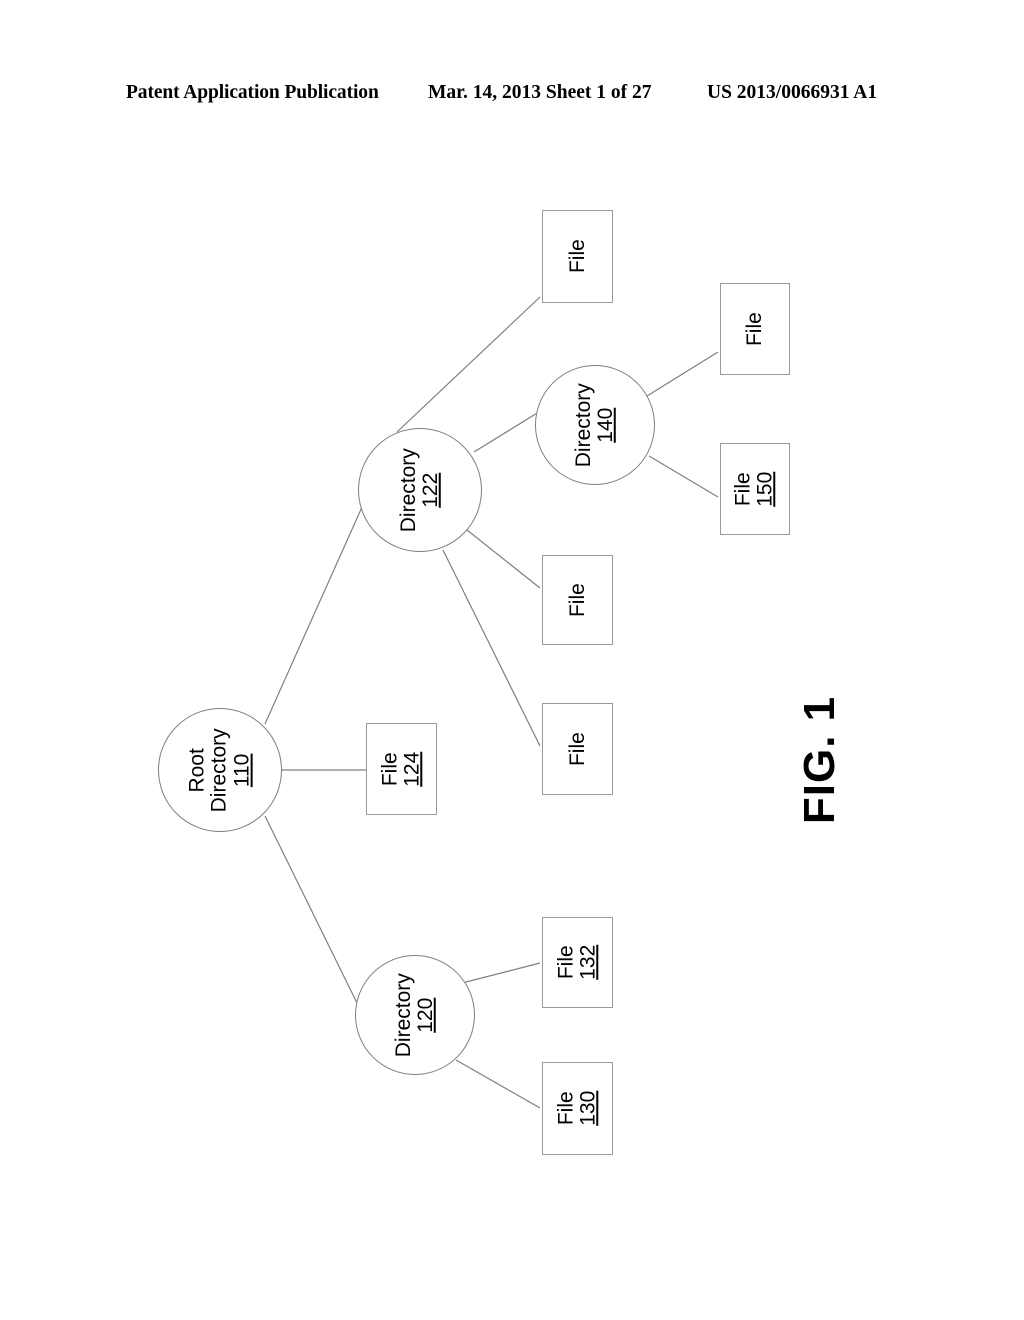 This screenshot has height=1320, width=1024. What do you see at coordinates (683, 476) in the screenshot?
I see `edge-dir140-to-file150` at bounding box center [683, 476].